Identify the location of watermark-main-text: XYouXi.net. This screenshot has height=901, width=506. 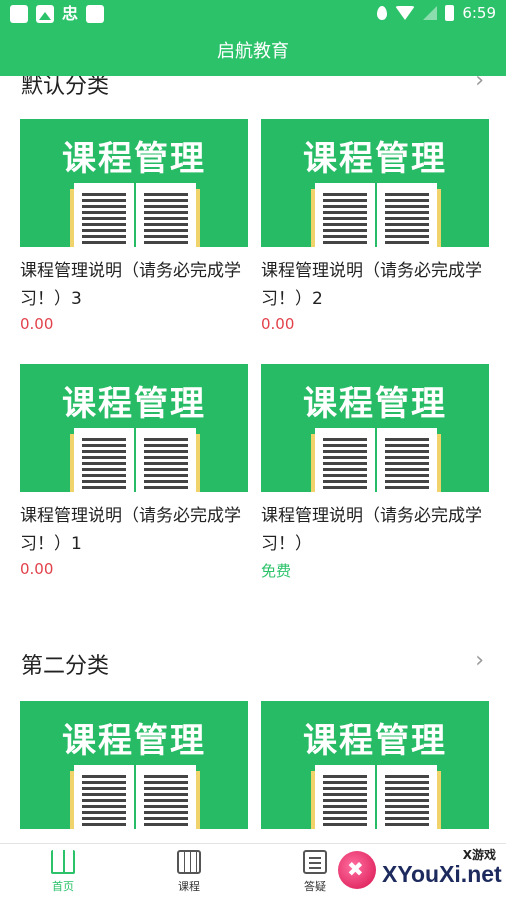
(442, 874).